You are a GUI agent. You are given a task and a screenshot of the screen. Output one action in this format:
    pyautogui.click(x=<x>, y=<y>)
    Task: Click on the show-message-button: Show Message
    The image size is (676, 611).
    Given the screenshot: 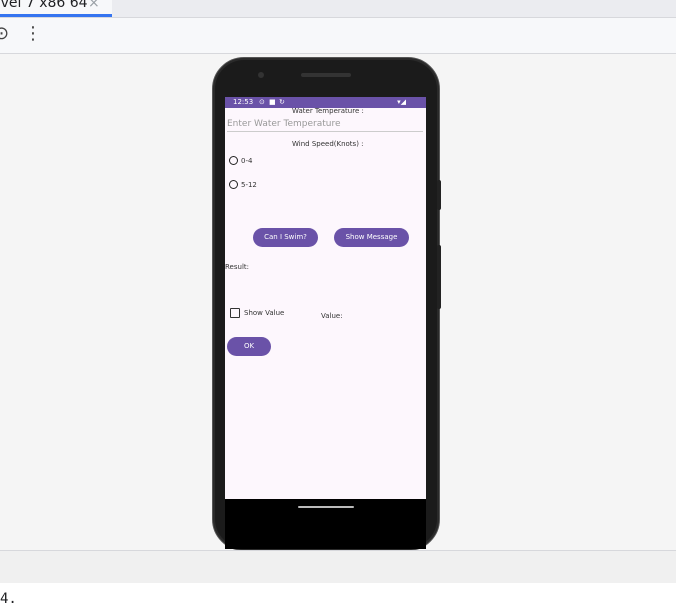 What is the action you would take?
    pyautogui.click(x=371, y=237)
    